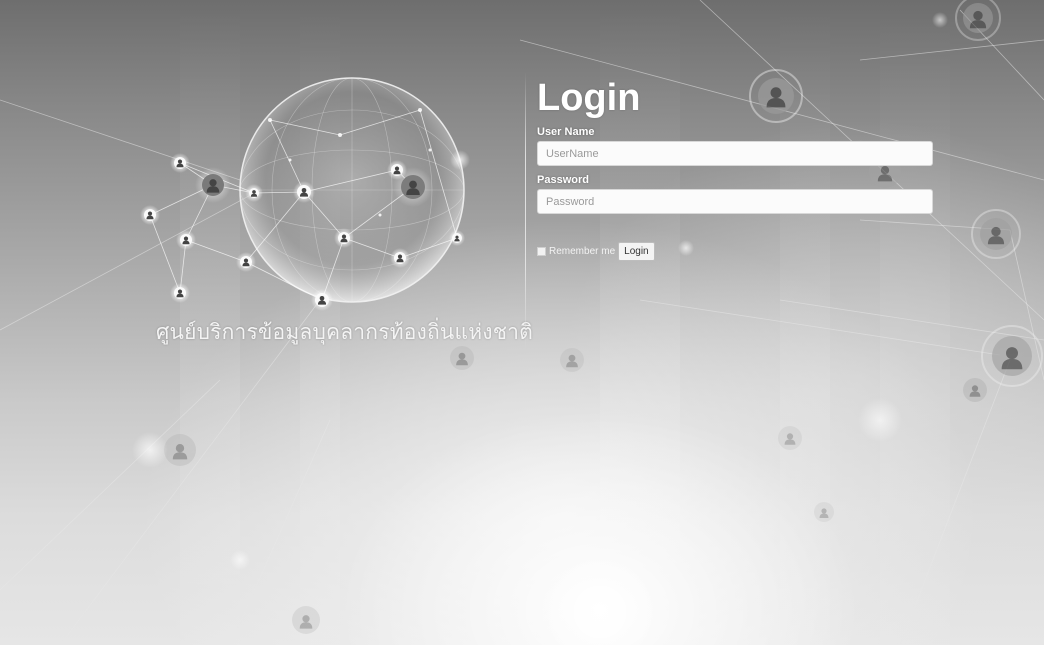  I want to click on password-input, so click(735, 201).